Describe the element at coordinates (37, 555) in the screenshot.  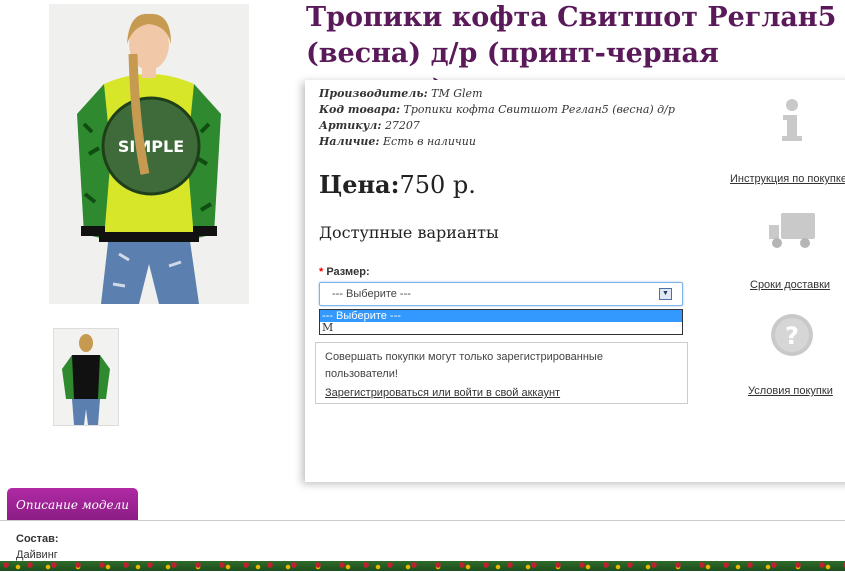
I see `composition-value: Дайвинг` at that location.